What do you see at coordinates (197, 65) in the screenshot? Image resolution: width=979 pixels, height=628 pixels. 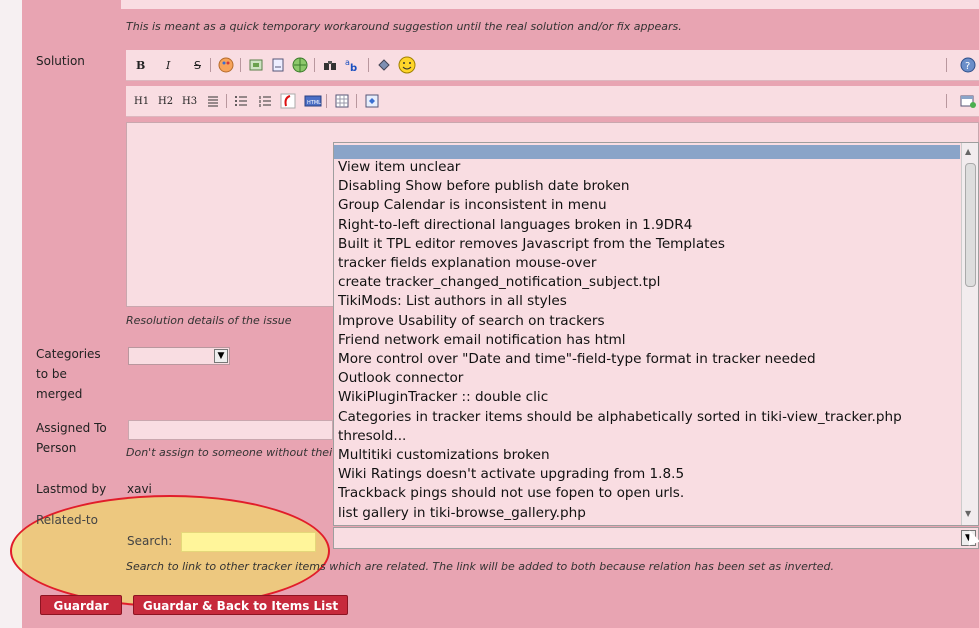 I see `strike-button: S` at bounding box center [197, 65].